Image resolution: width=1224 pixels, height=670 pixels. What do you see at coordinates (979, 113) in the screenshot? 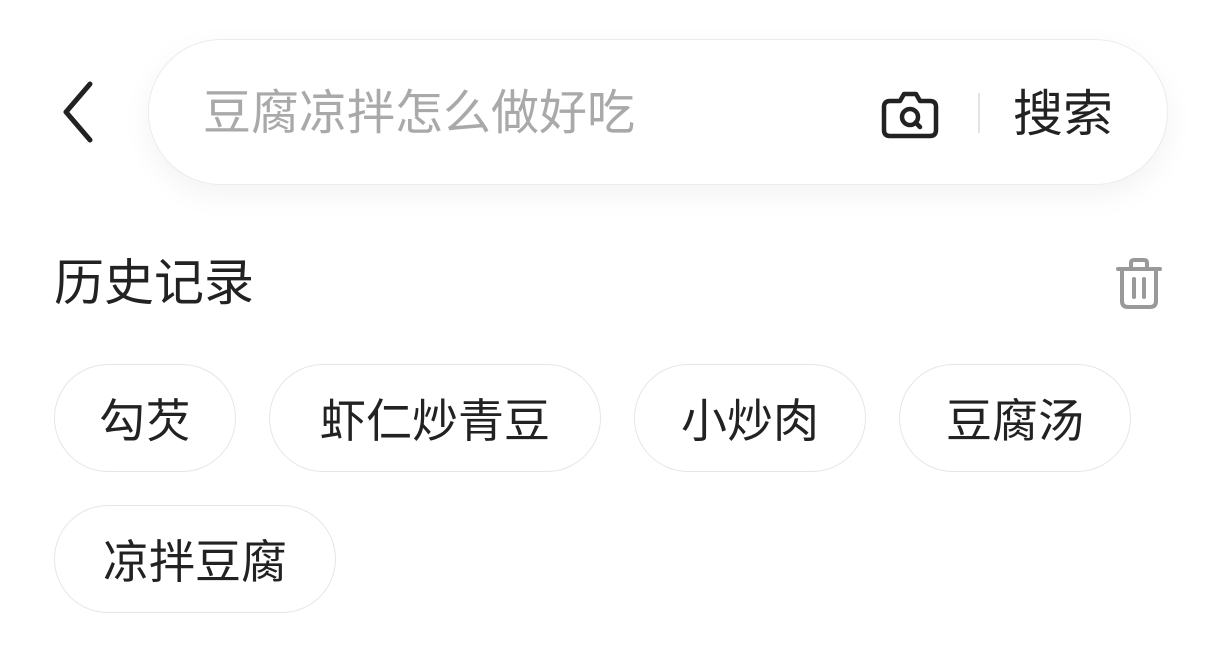
I see `search-divider` at bounding box center [979, 113].